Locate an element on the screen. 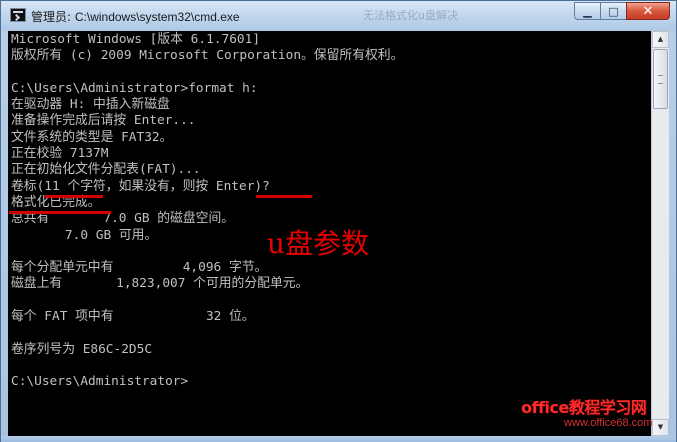  window-title: 管理员: C:\windows\system32\cmd.exe is located at coordinates (135, 16).